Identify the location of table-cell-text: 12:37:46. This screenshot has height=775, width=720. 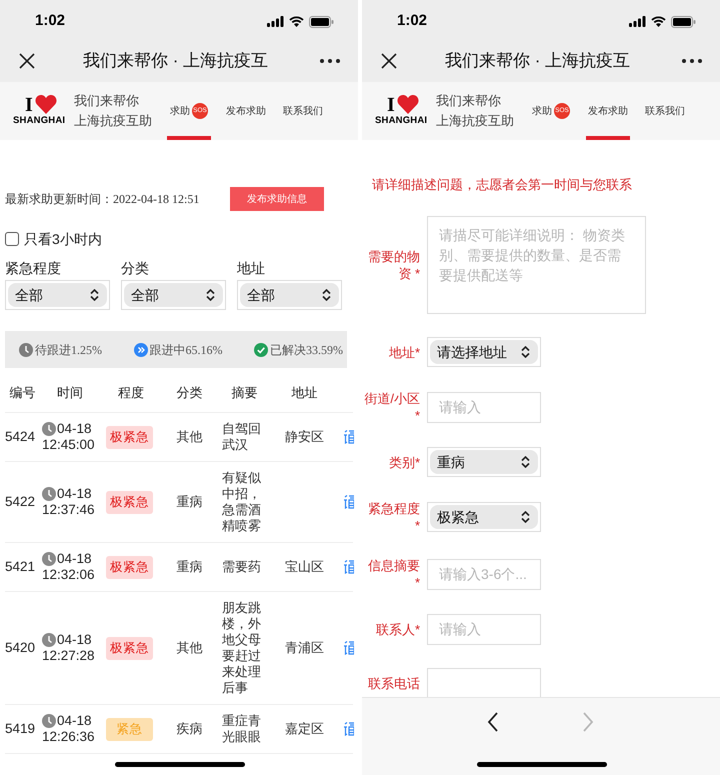
(69, 510).